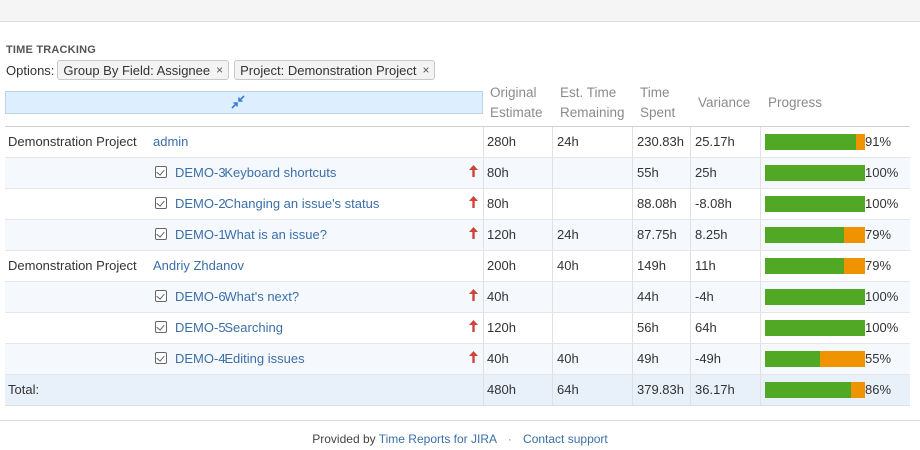 This screenshot has width=920, height=450. Describe the element at coordinates (460, 11) in the screenshot. I see `top-bar` at that location.